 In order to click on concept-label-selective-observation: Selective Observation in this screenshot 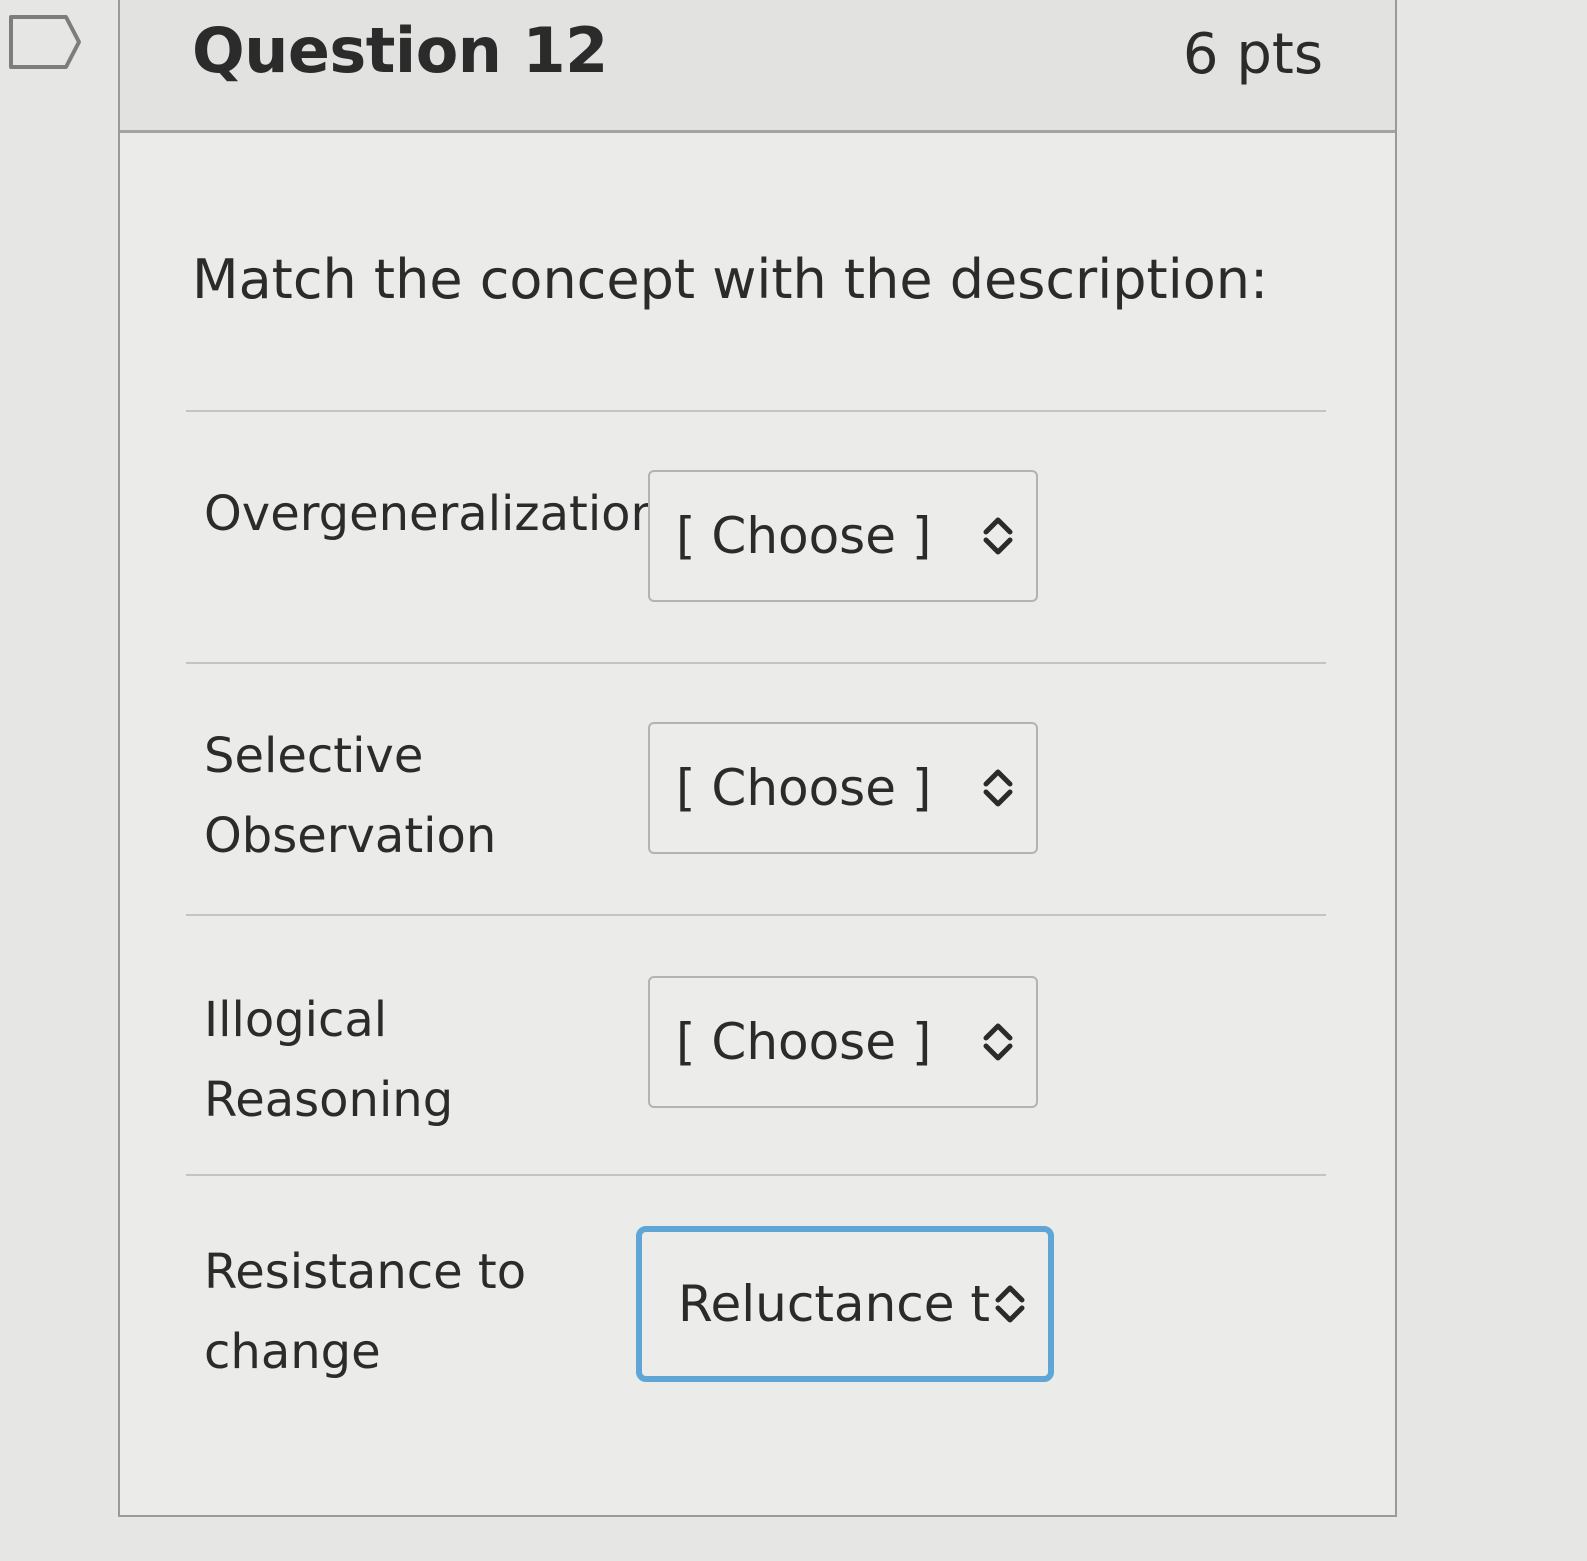, I will do `click(419, 796)`.